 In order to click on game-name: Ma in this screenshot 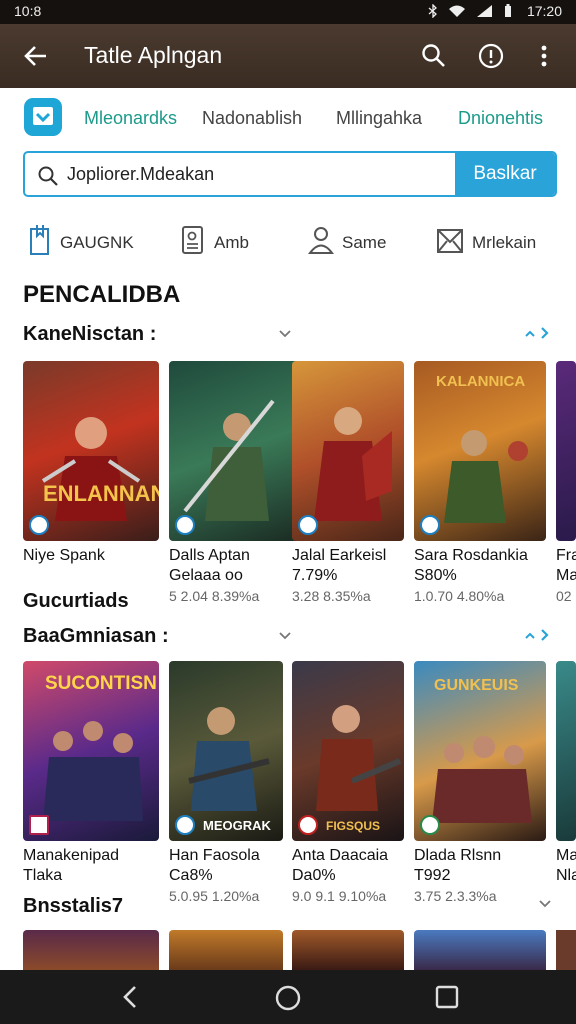, I will do `click(566, 855)`.